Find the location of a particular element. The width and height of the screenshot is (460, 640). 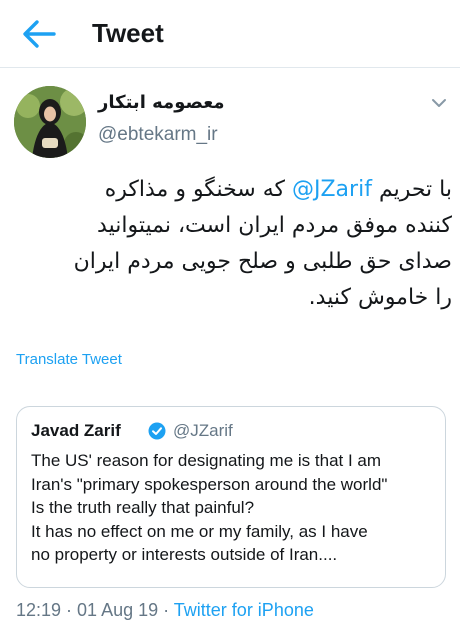

translate-tweet-link: Translate Tweet is located at coordinates (69, 359).